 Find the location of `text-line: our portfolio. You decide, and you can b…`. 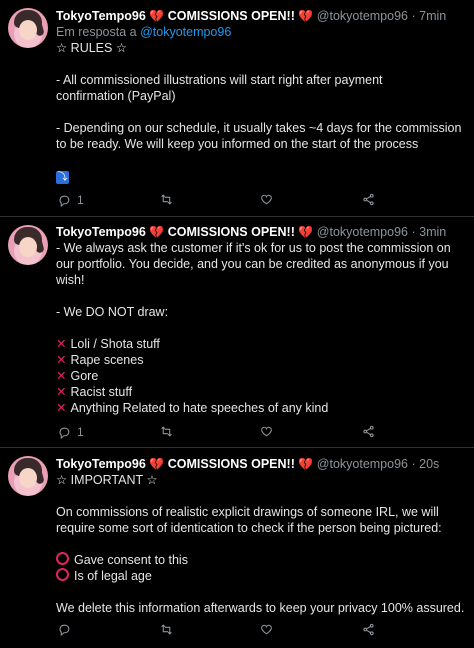

text-line: our portfolio. You decide, and you can b… is located at coordinates (252, 264).